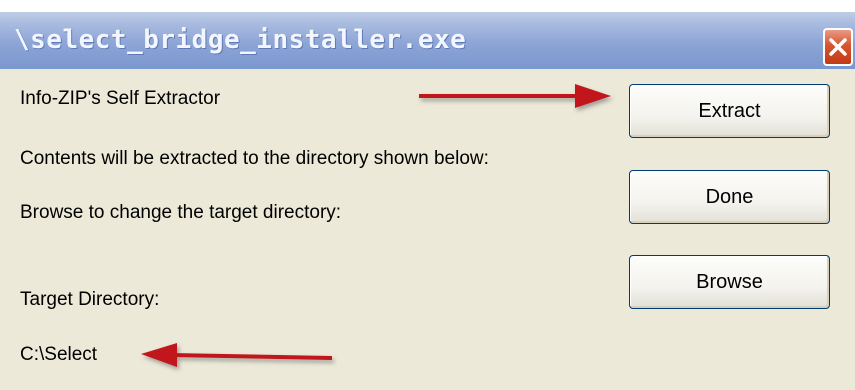 This screenshot has width=855, height=390. Describe the element at coordinates (240, 40) in the screenshot. I see `window-title: \select_bridge_installer.exe` at that location.